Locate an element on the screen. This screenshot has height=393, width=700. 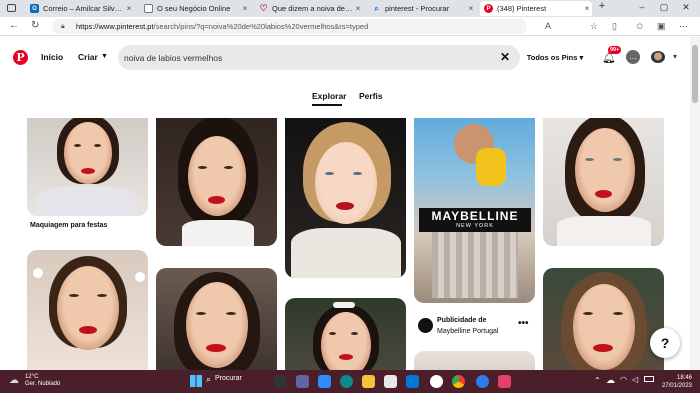
tab-label: (348) Pinterest is located at coordinates (522, 8).